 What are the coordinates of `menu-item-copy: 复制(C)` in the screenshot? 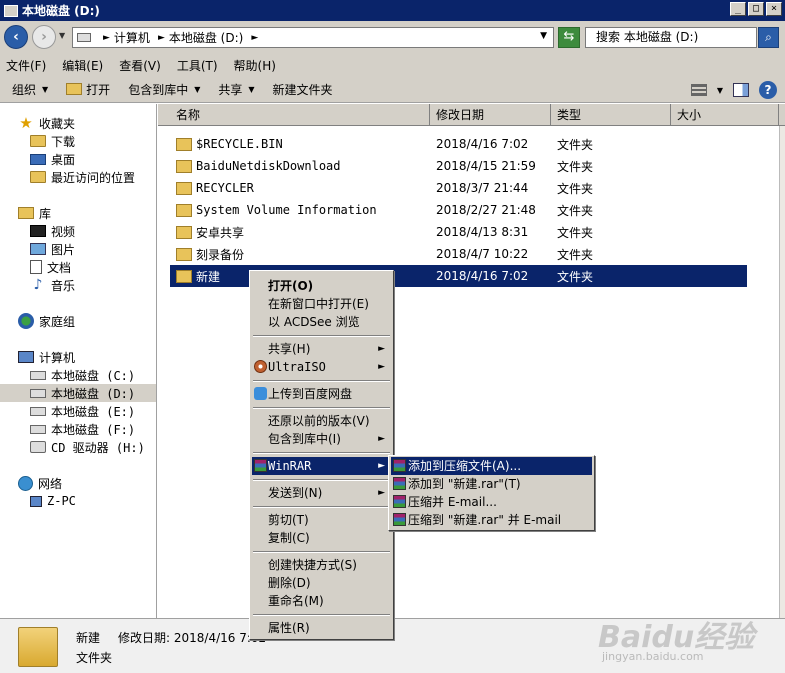 It's located at (321, 538).